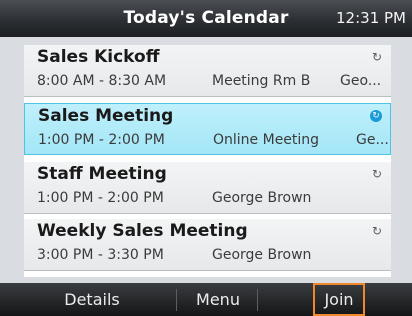 The width and height of the screenshot is (412, 316). What do you see at coordinates (206, 18) in the screenshot?
I see `header-bar: Today's Calendar 12:31 PM` at bounding box center [206, 18].